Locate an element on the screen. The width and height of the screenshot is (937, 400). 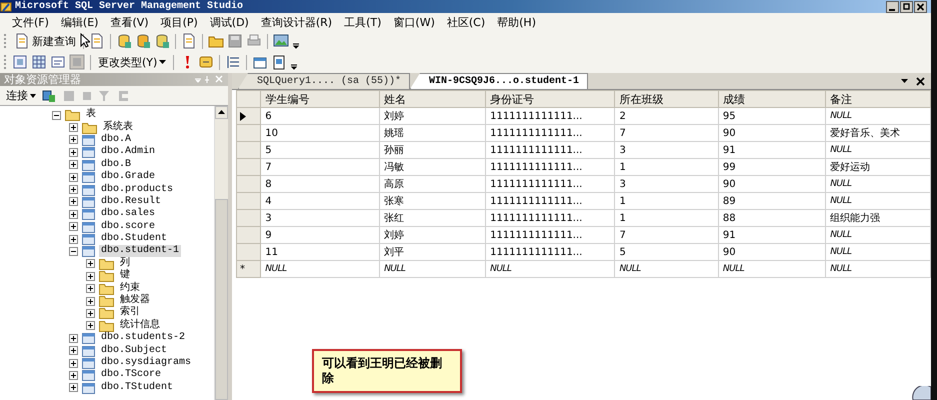
menu-item: 文件(F) is located at coordinates (30, 22).